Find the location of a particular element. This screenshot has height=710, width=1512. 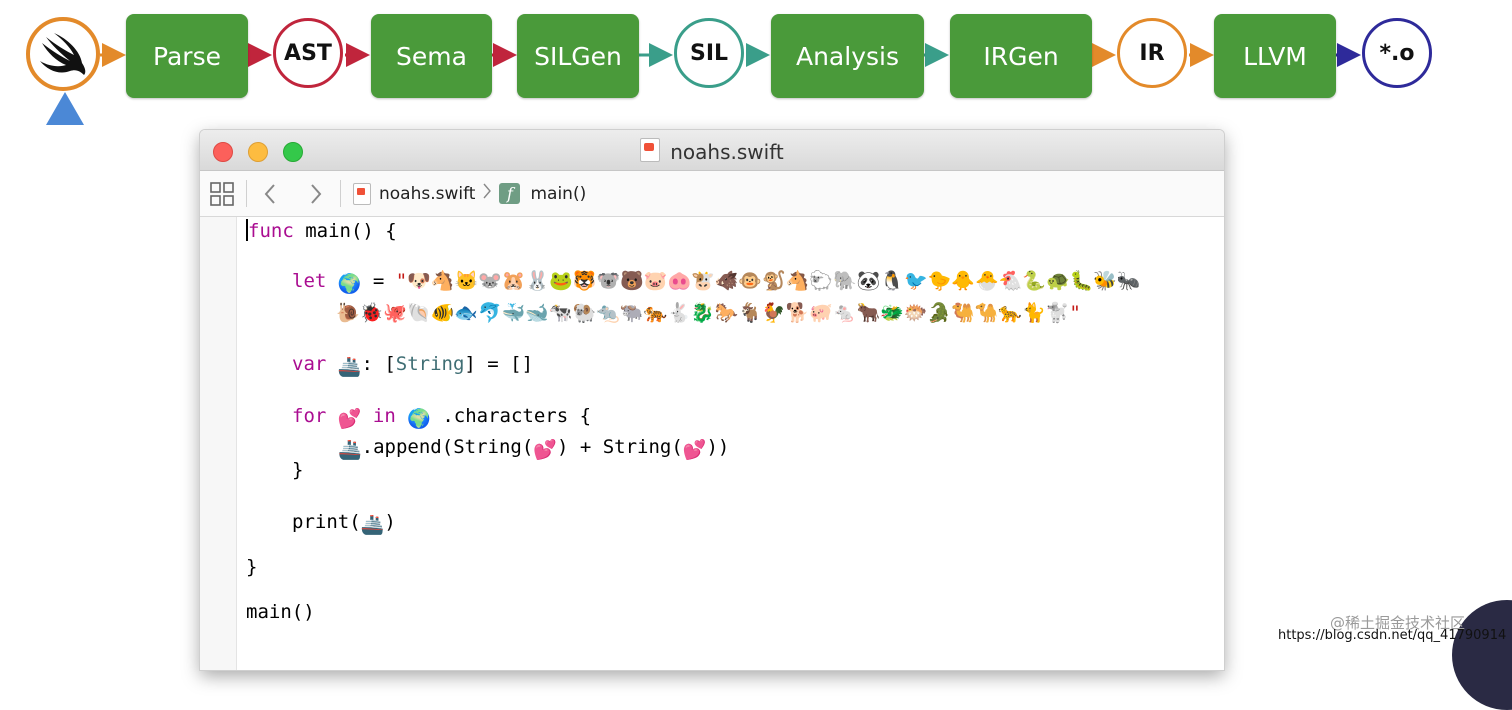

back-arrow-icon is located at coordinates (270, 193).